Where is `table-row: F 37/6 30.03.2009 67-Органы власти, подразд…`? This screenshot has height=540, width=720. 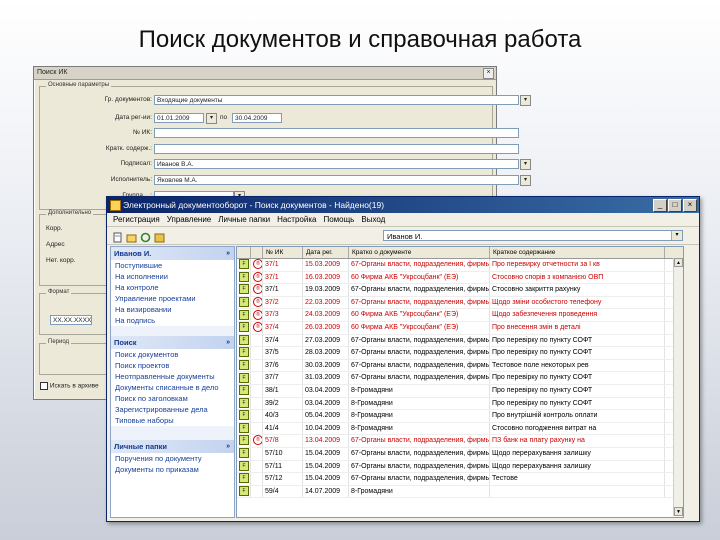 table-row: F 37/6 30.03.2009 67-Органы власти, подразд… is located at coordinates (460, 366).